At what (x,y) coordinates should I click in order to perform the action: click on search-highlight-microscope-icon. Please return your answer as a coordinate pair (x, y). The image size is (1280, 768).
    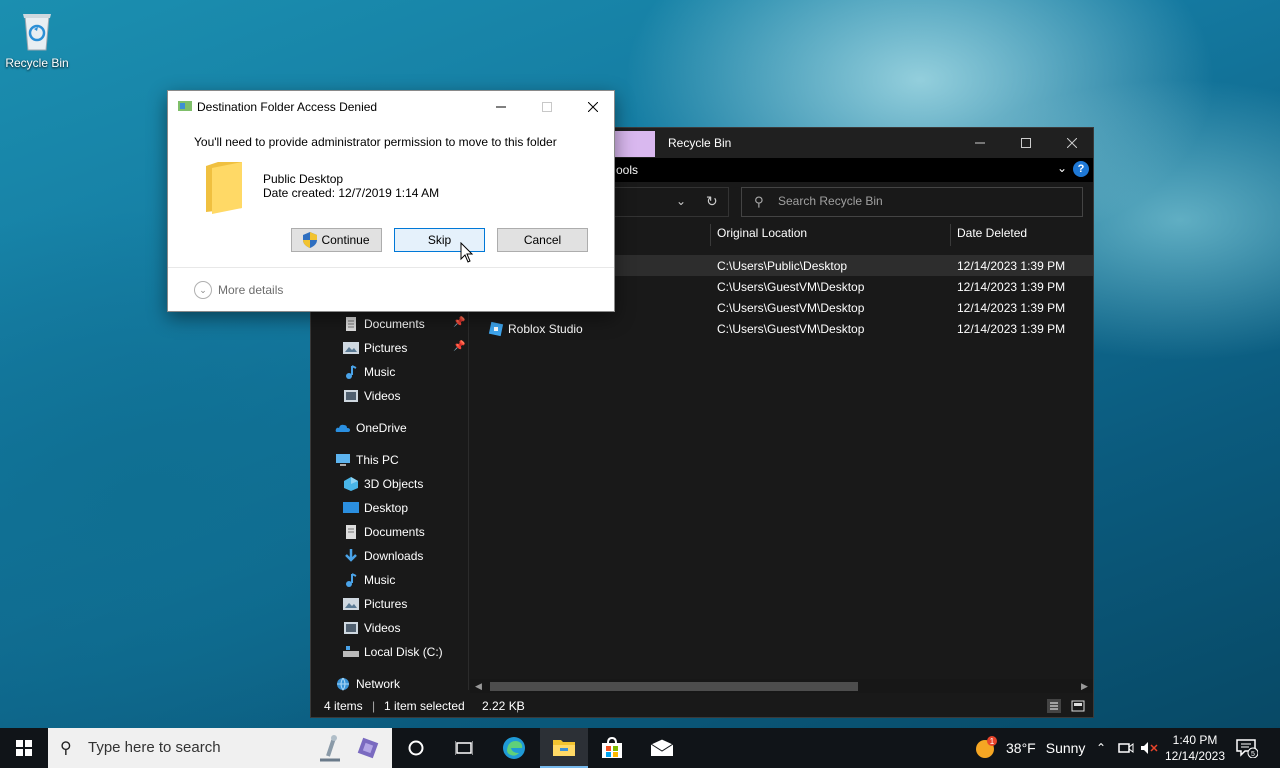
    Looking at the image, I should click on (330, 748).